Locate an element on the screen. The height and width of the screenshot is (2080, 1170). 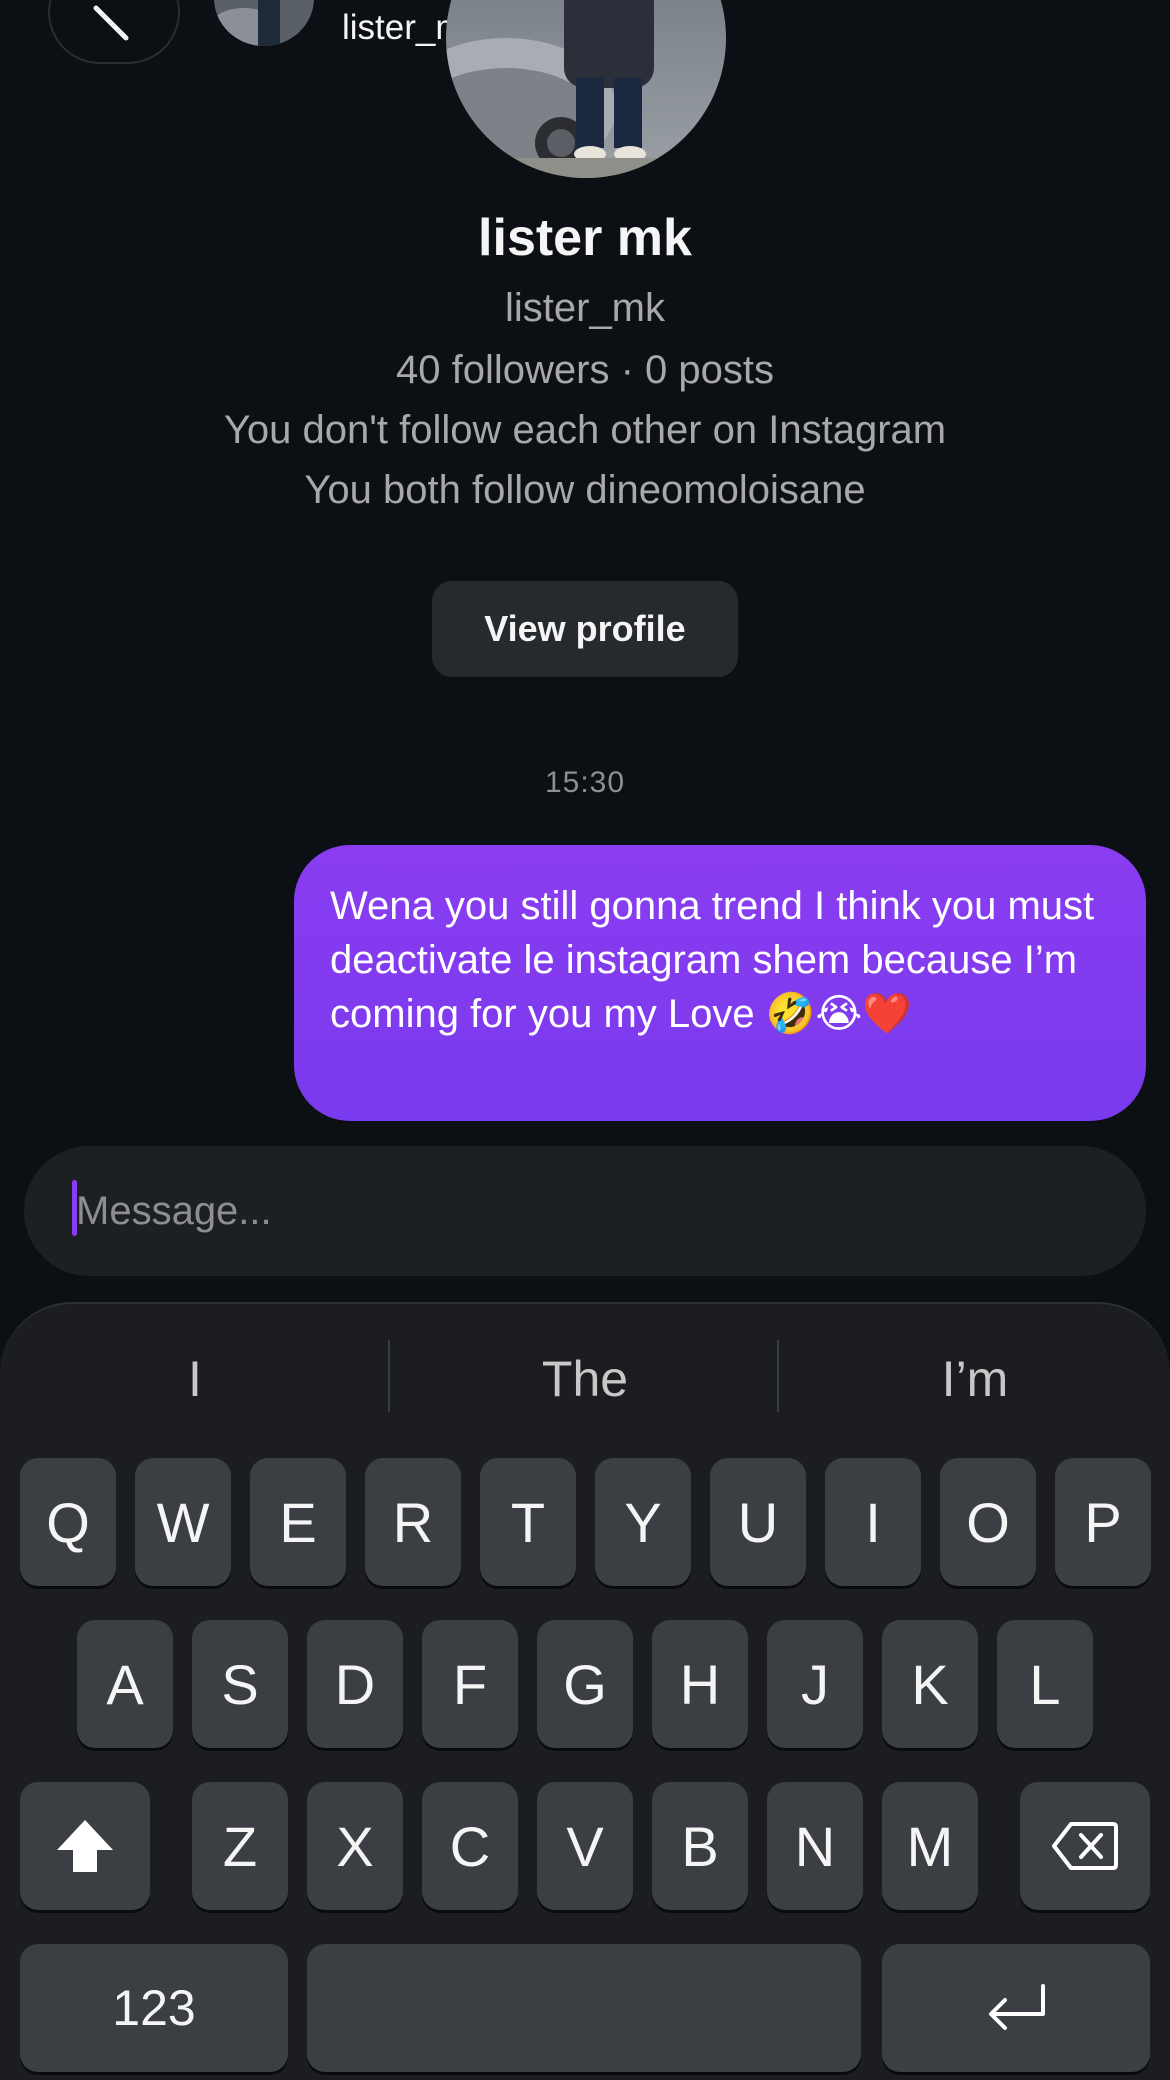
message-composer is located at coordinates (585, 1211).